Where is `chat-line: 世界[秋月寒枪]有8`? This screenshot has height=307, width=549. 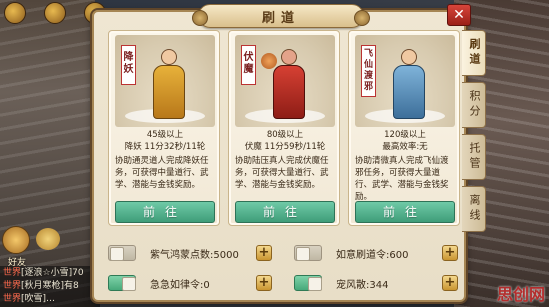 chat-line: 世界[秋月寒枪]有8 is located at coordinates (50, 286).